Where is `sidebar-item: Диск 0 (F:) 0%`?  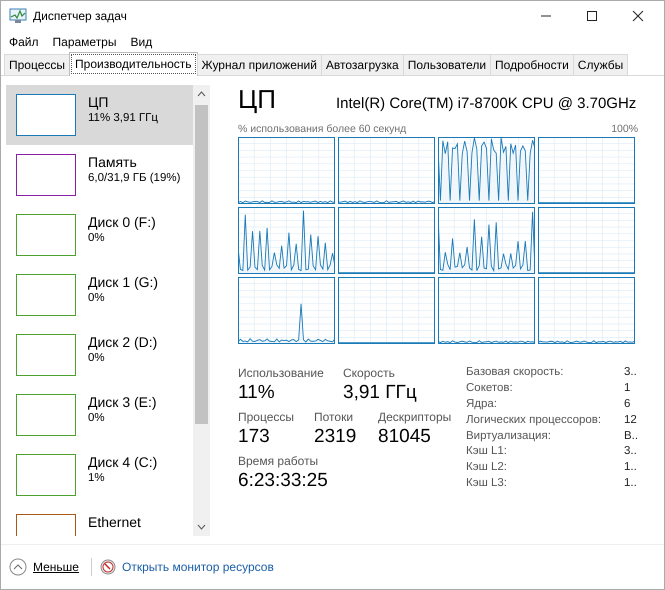 sidebar-item: Диск 0 (F:) 0% is located at coordinates (99, 235).